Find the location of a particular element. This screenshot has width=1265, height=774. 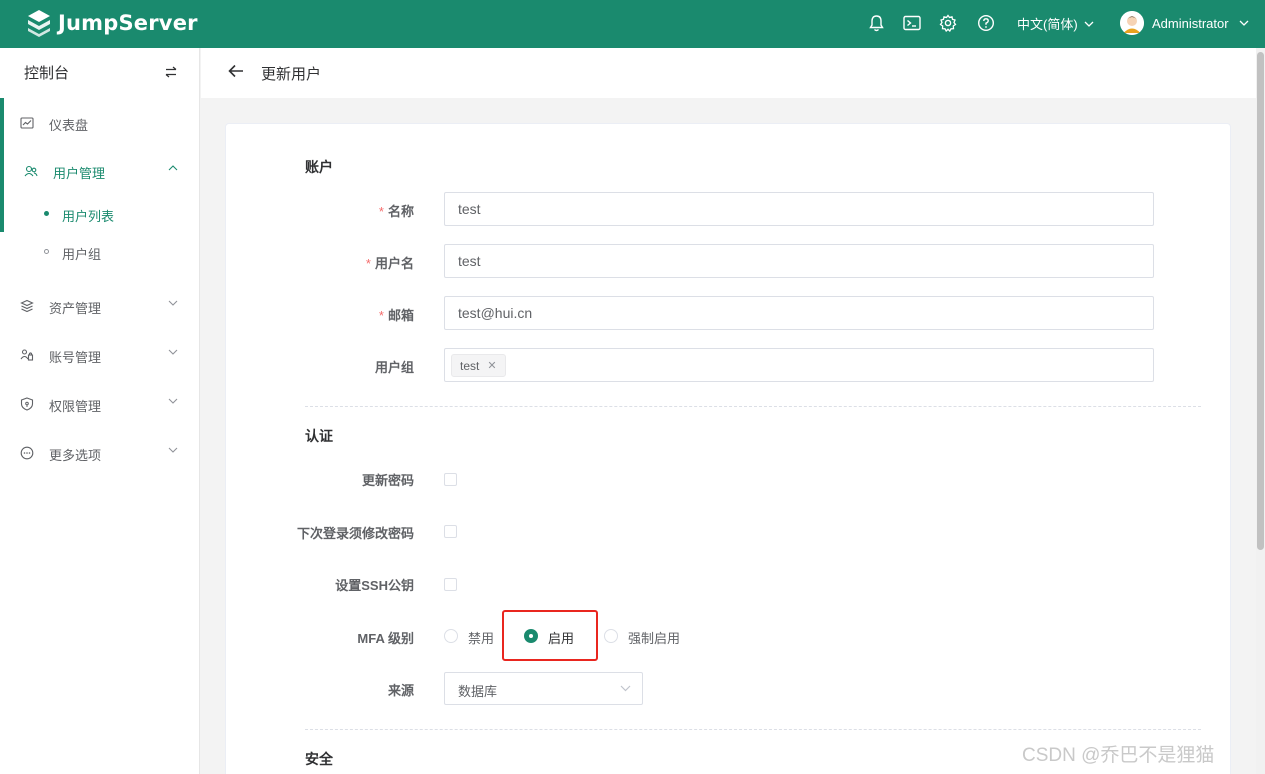

page-title: 更新用户 is located at coordinates (291, 74).